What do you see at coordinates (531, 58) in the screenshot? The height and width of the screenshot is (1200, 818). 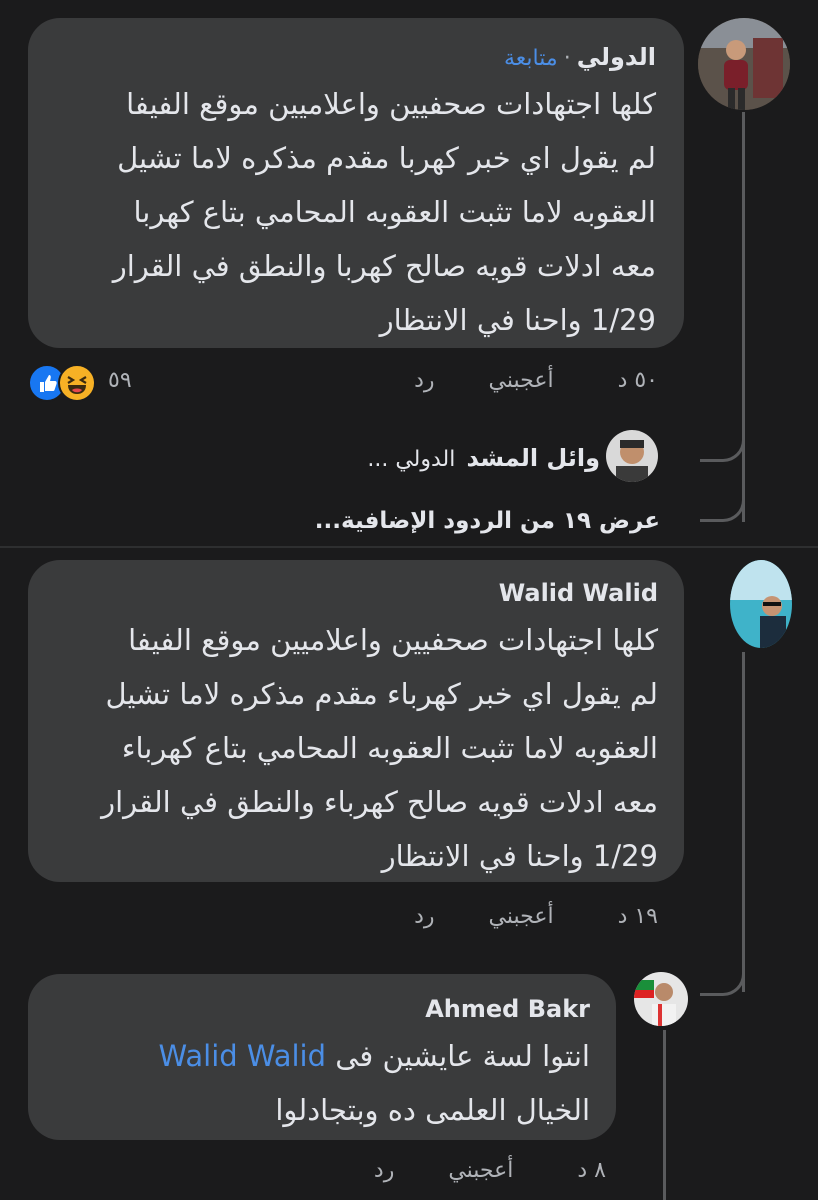 I see `follow-link: متابعة` at bounding box center [531, 58].